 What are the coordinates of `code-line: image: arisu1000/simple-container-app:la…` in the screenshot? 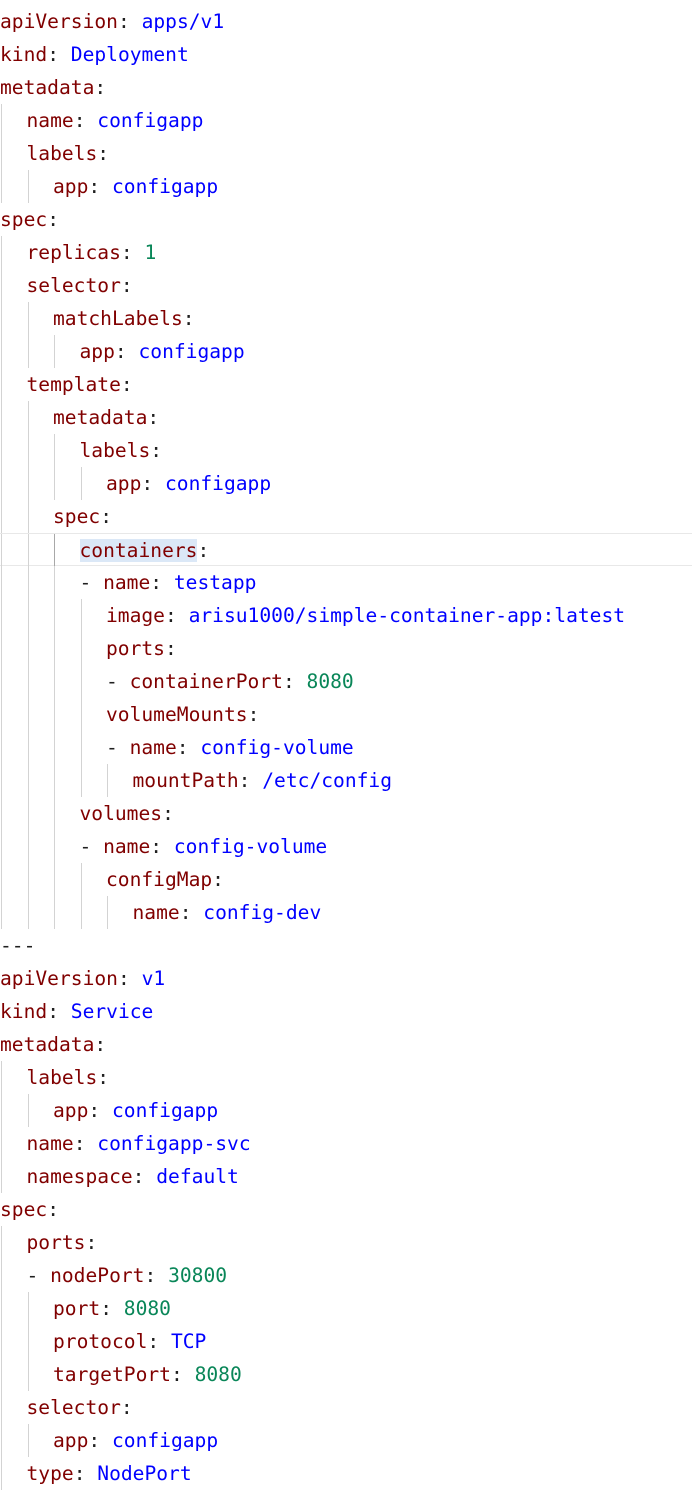 It's located at (346, 615).